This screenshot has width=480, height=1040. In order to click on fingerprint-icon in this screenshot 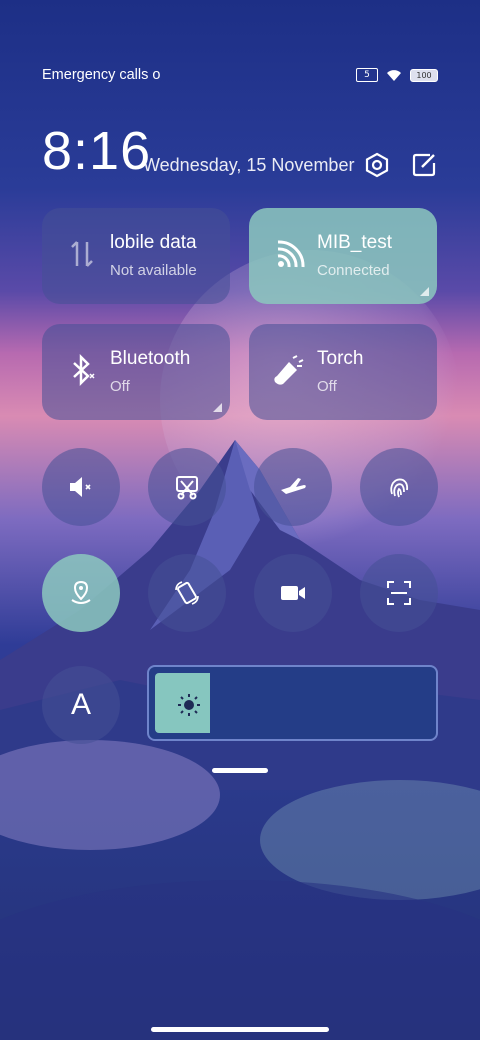, I will do `click(399, 488)`.